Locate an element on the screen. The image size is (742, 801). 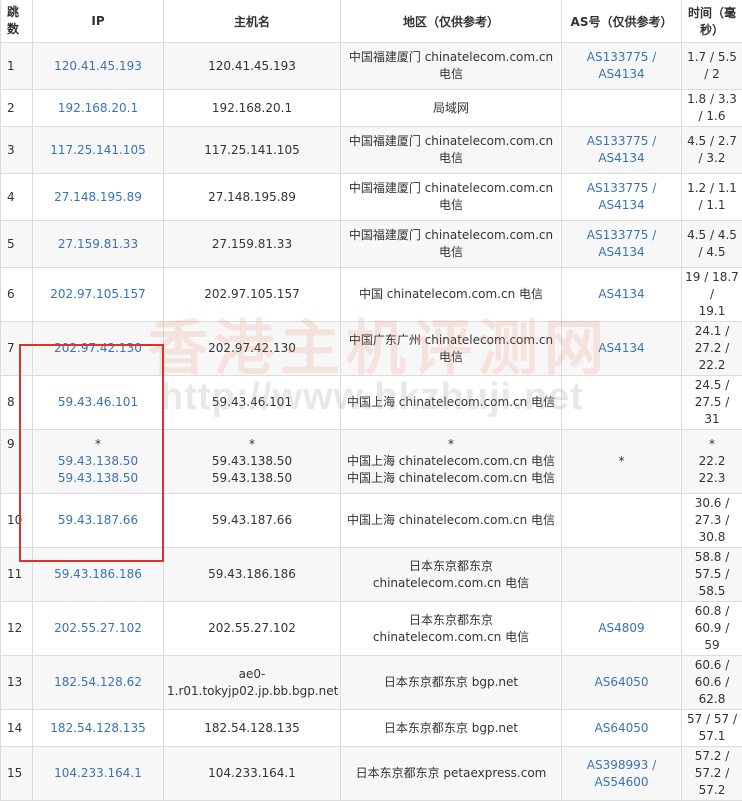
ip-link: 59.43.187.66 is located at coordinates (98, 520).